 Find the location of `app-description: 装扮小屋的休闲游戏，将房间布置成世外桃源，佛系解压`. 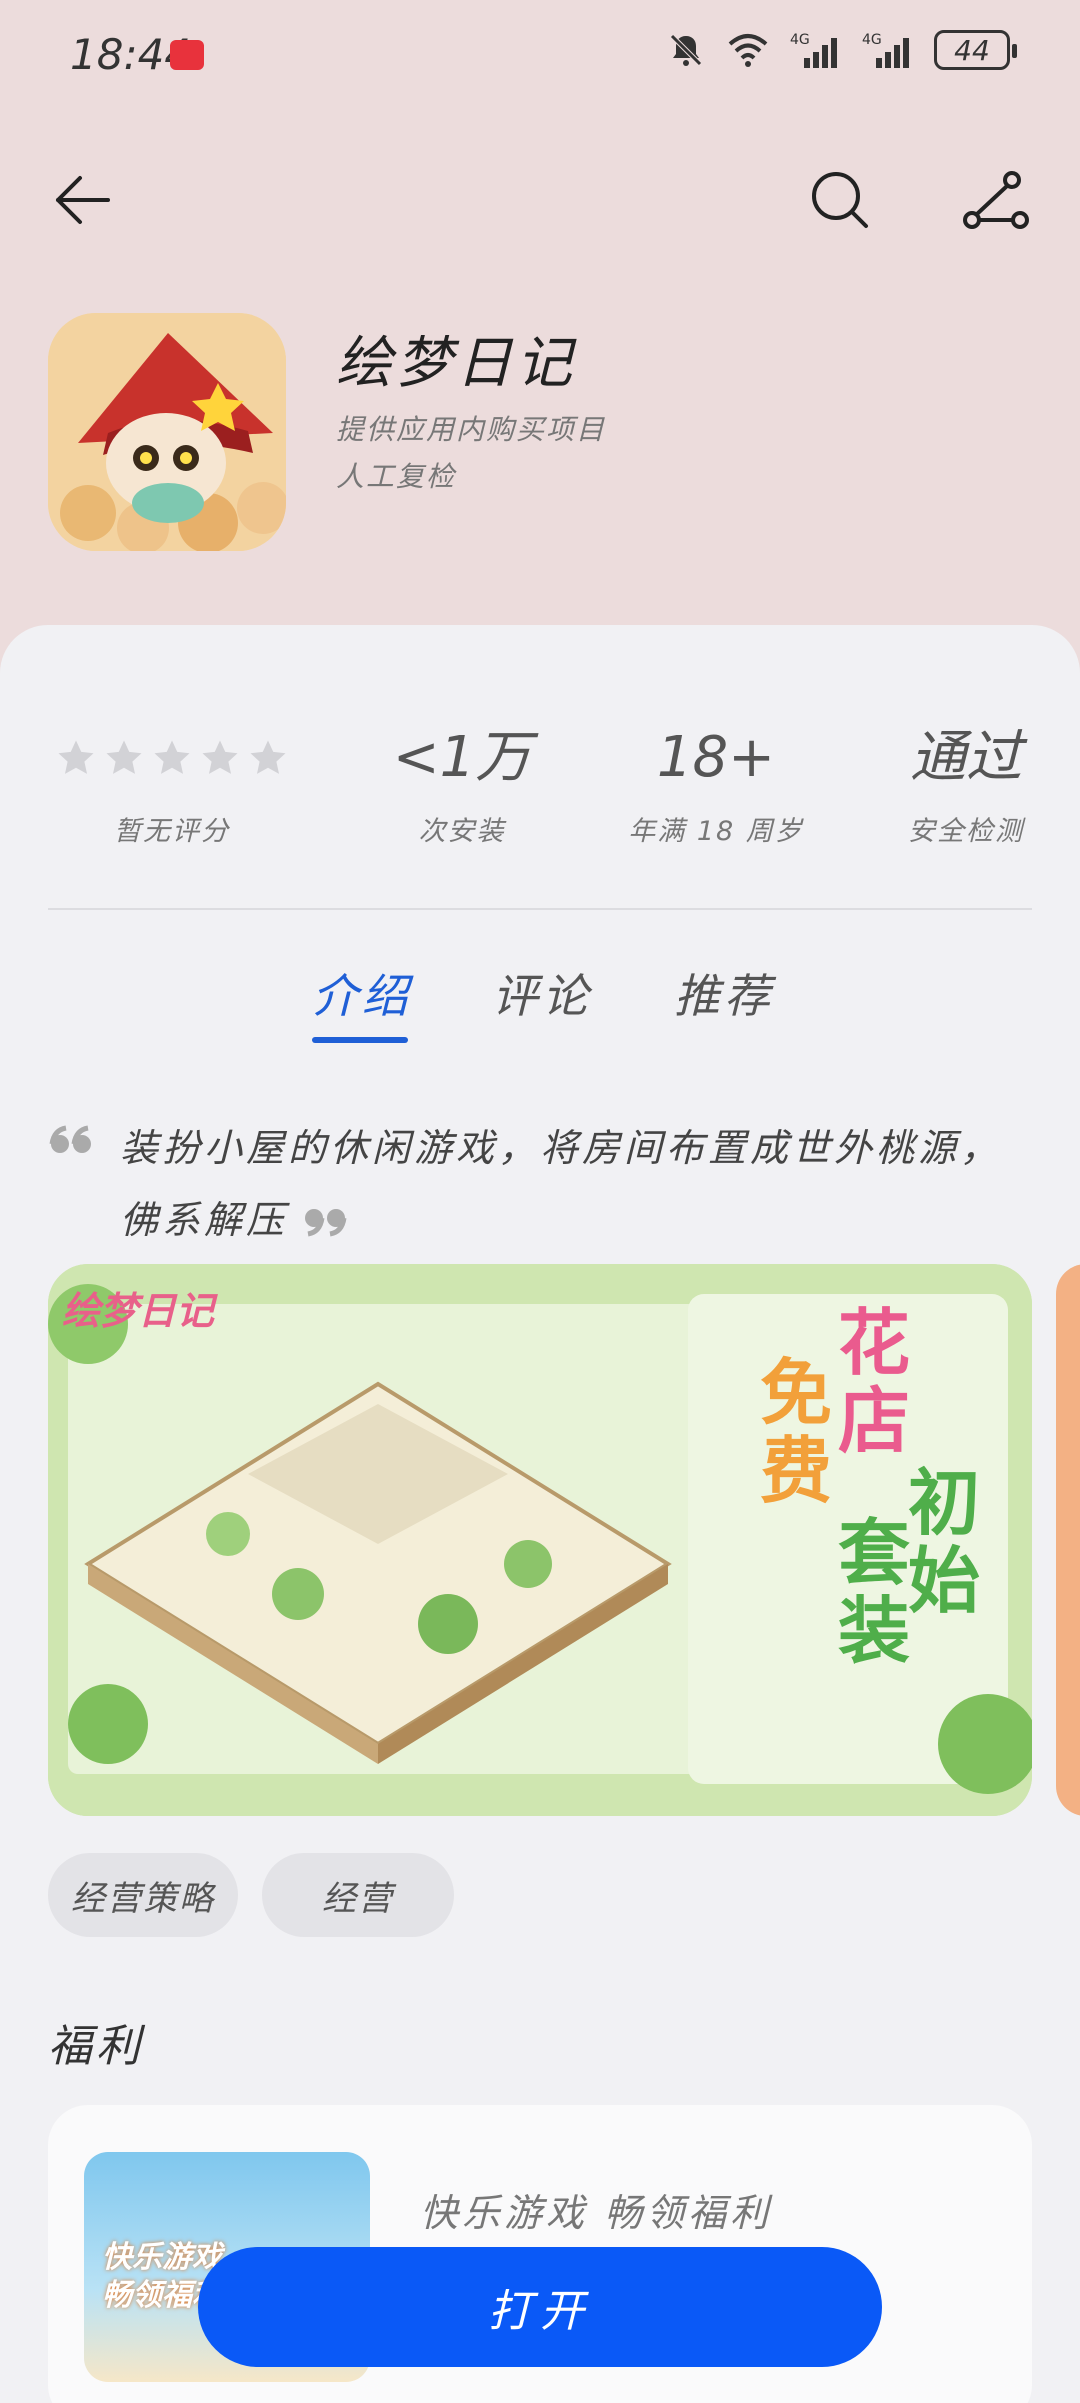

app-description: 装扮小屋的休闲游戏，将房间布置成世外桃源，佛系解压 is located at coordinates (570, 1184).